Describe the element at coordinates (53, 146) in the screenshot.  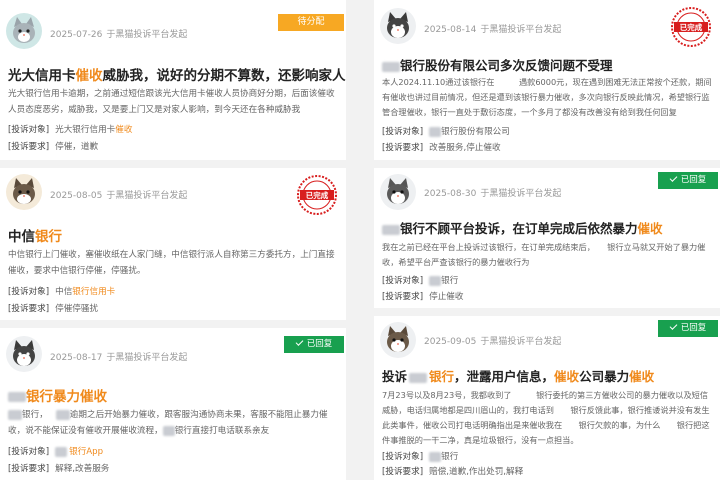
I see `complaint-request: [投诉要求] 停催，道歉` at that location.